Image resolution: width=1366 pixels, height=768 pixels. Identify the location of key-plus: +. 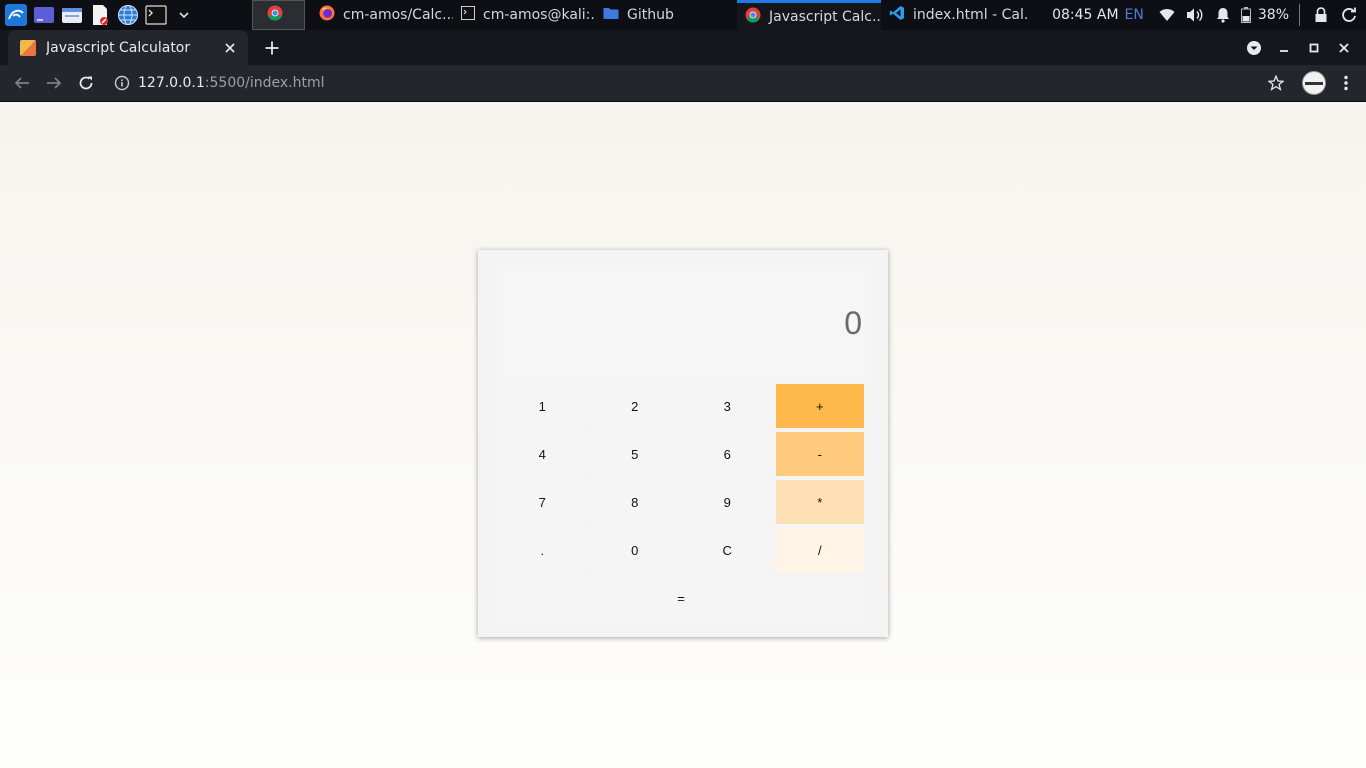
(819, 406).